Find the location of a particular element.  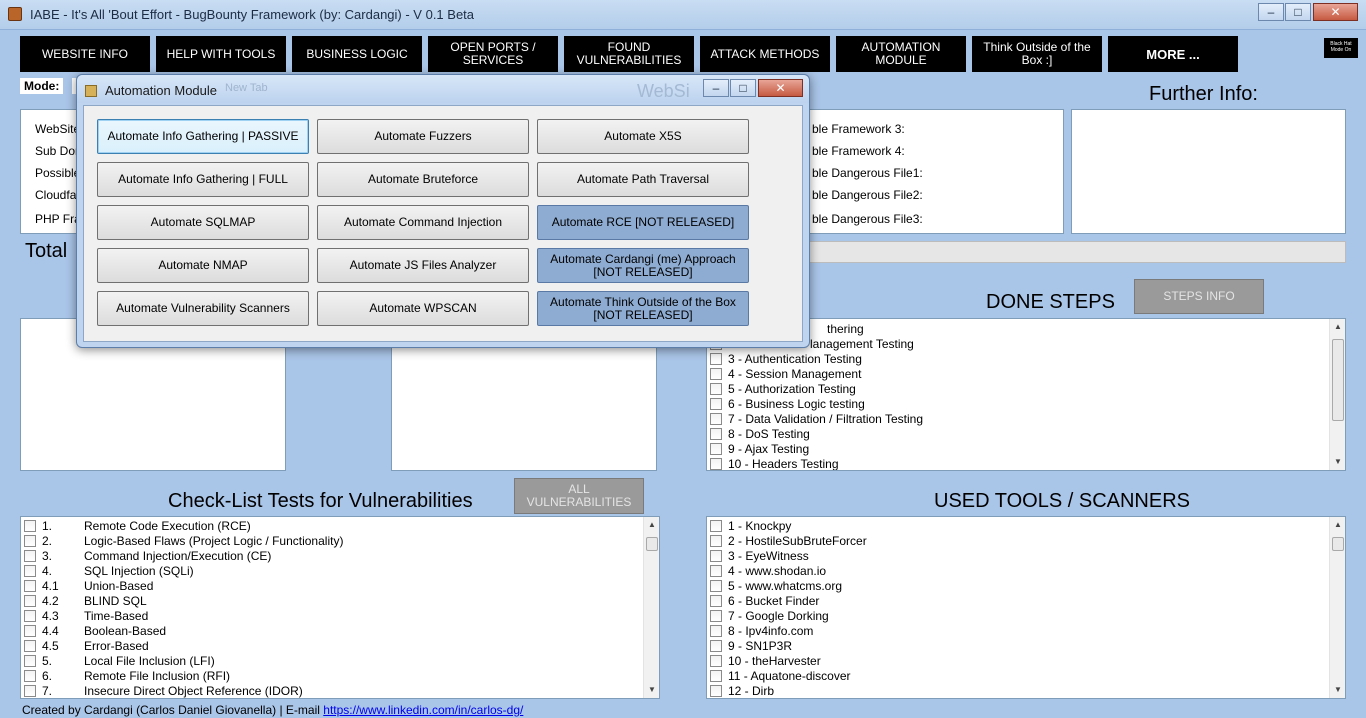

list-item: 6. Remote File Inclusion (RFI) is located at coordinates (127, 675).